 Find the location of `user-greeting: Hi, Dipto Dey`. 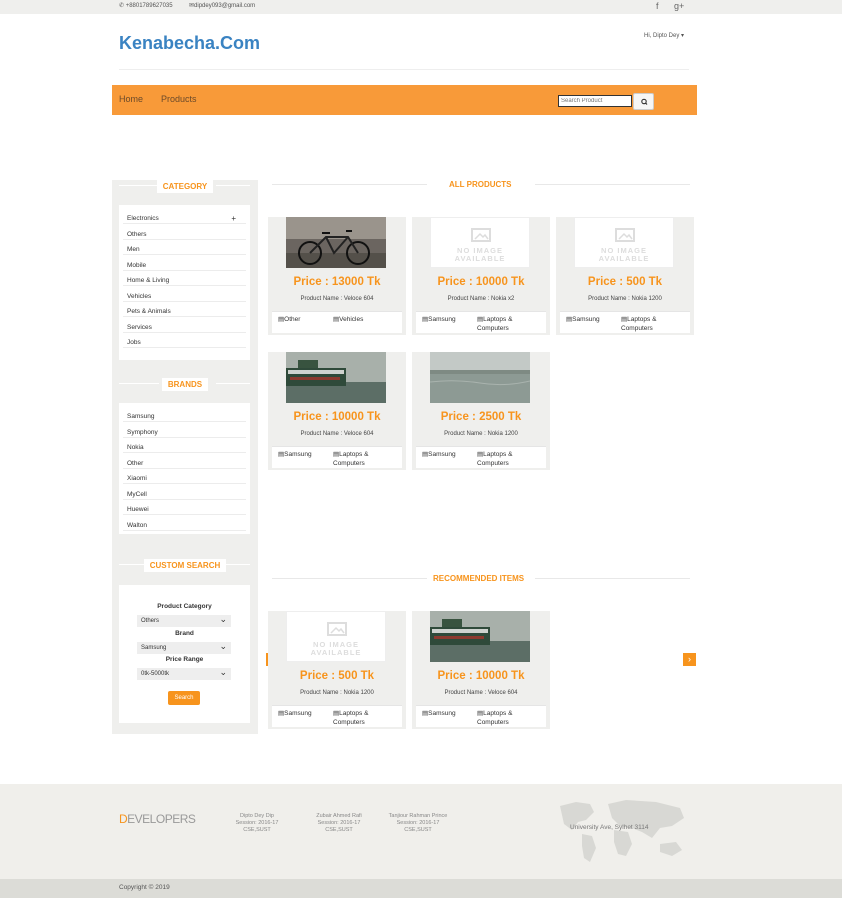

user-greeting: Hi, Dipto Dey is located at coordinates (662, 36).